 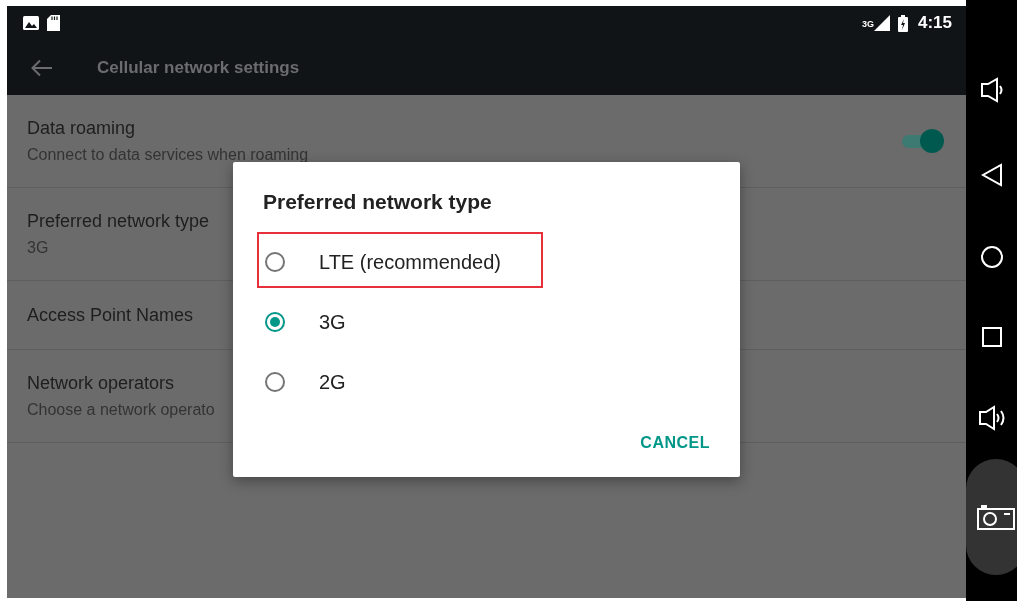 What do you see at coordinates (995, 517) in the screenshot?
I see `camera-icon` at bounding box center [995, 517].